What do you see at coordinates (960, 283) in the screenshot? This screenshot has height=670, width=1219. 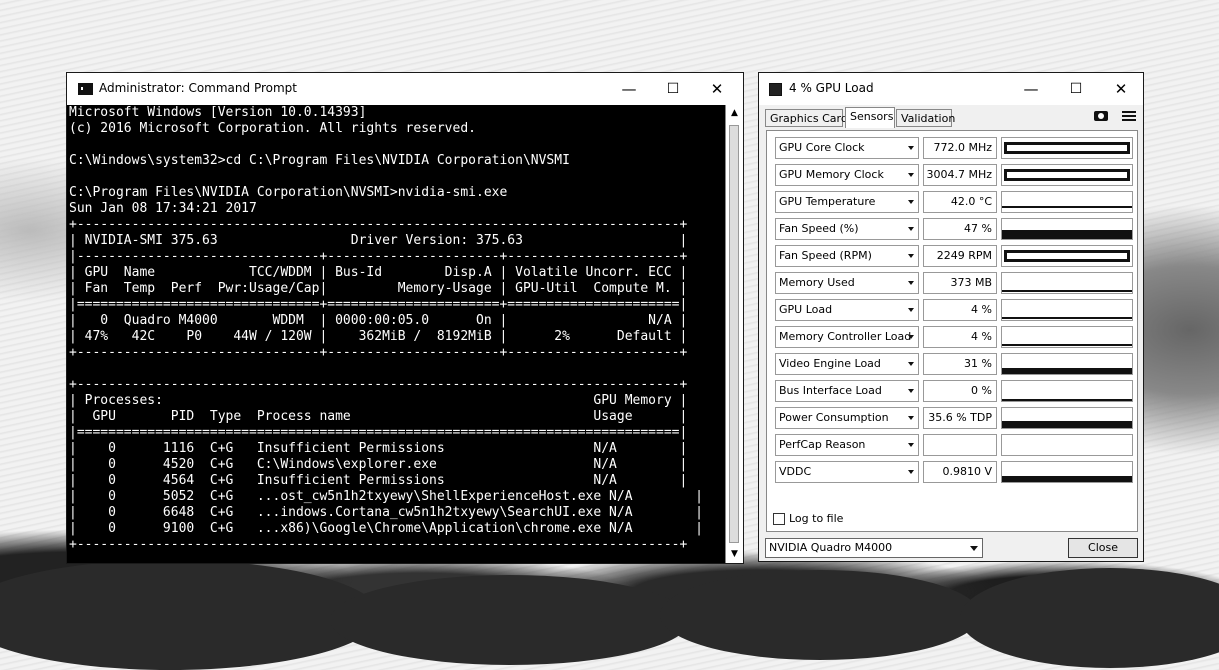 I see `sensor-value: 373 MB` at bounding box center [960, 283].